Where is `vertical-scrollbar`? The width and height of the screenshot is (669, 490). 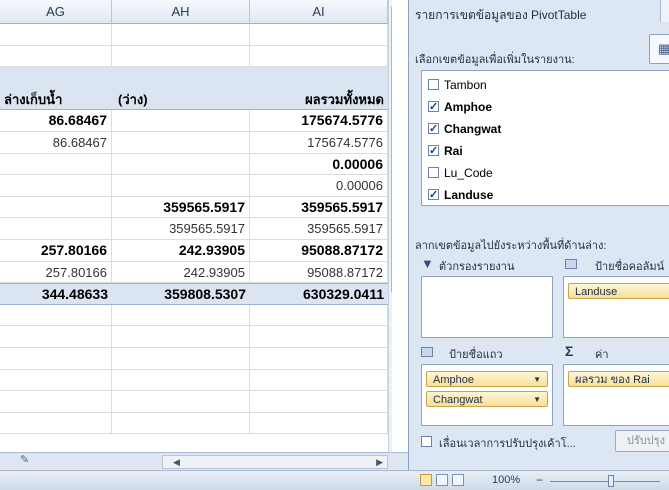
vertical-scrollbar is located at coordinates (390, 227).